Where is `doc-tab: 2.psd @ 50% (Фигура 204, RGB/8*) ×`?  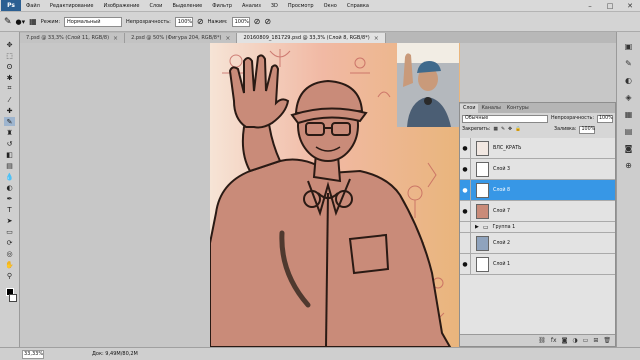
doc-tab: 2.psd @ 50% (Фигура 204, RGB/8*) × is located at coordinates (181, 38).